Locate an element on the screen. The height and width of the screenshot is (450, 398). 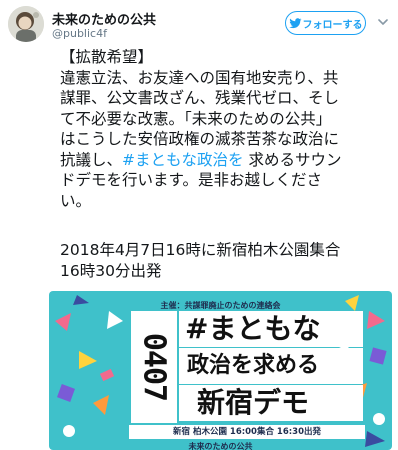
poster-headline: 新宿デモ is located at coordinates (271, 403).